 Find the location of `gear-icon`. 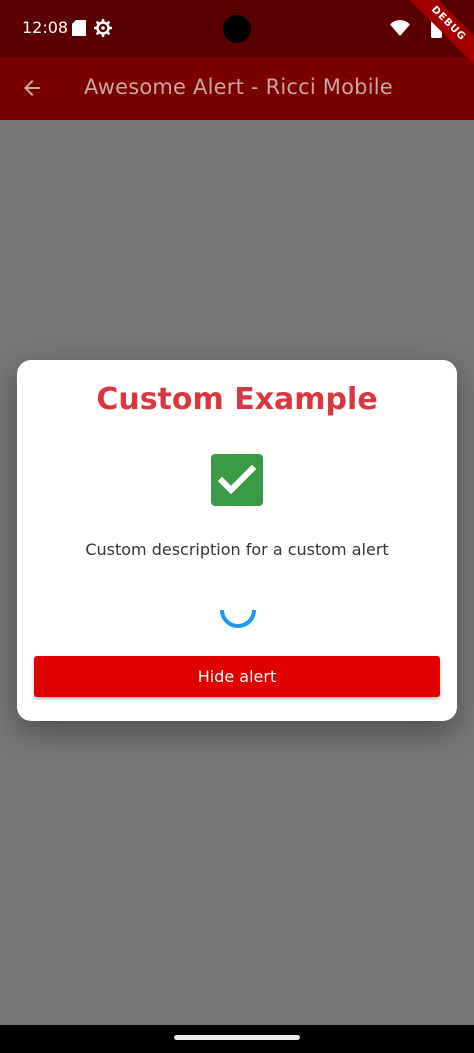

gear-icon is located at coordinates (103, 30).